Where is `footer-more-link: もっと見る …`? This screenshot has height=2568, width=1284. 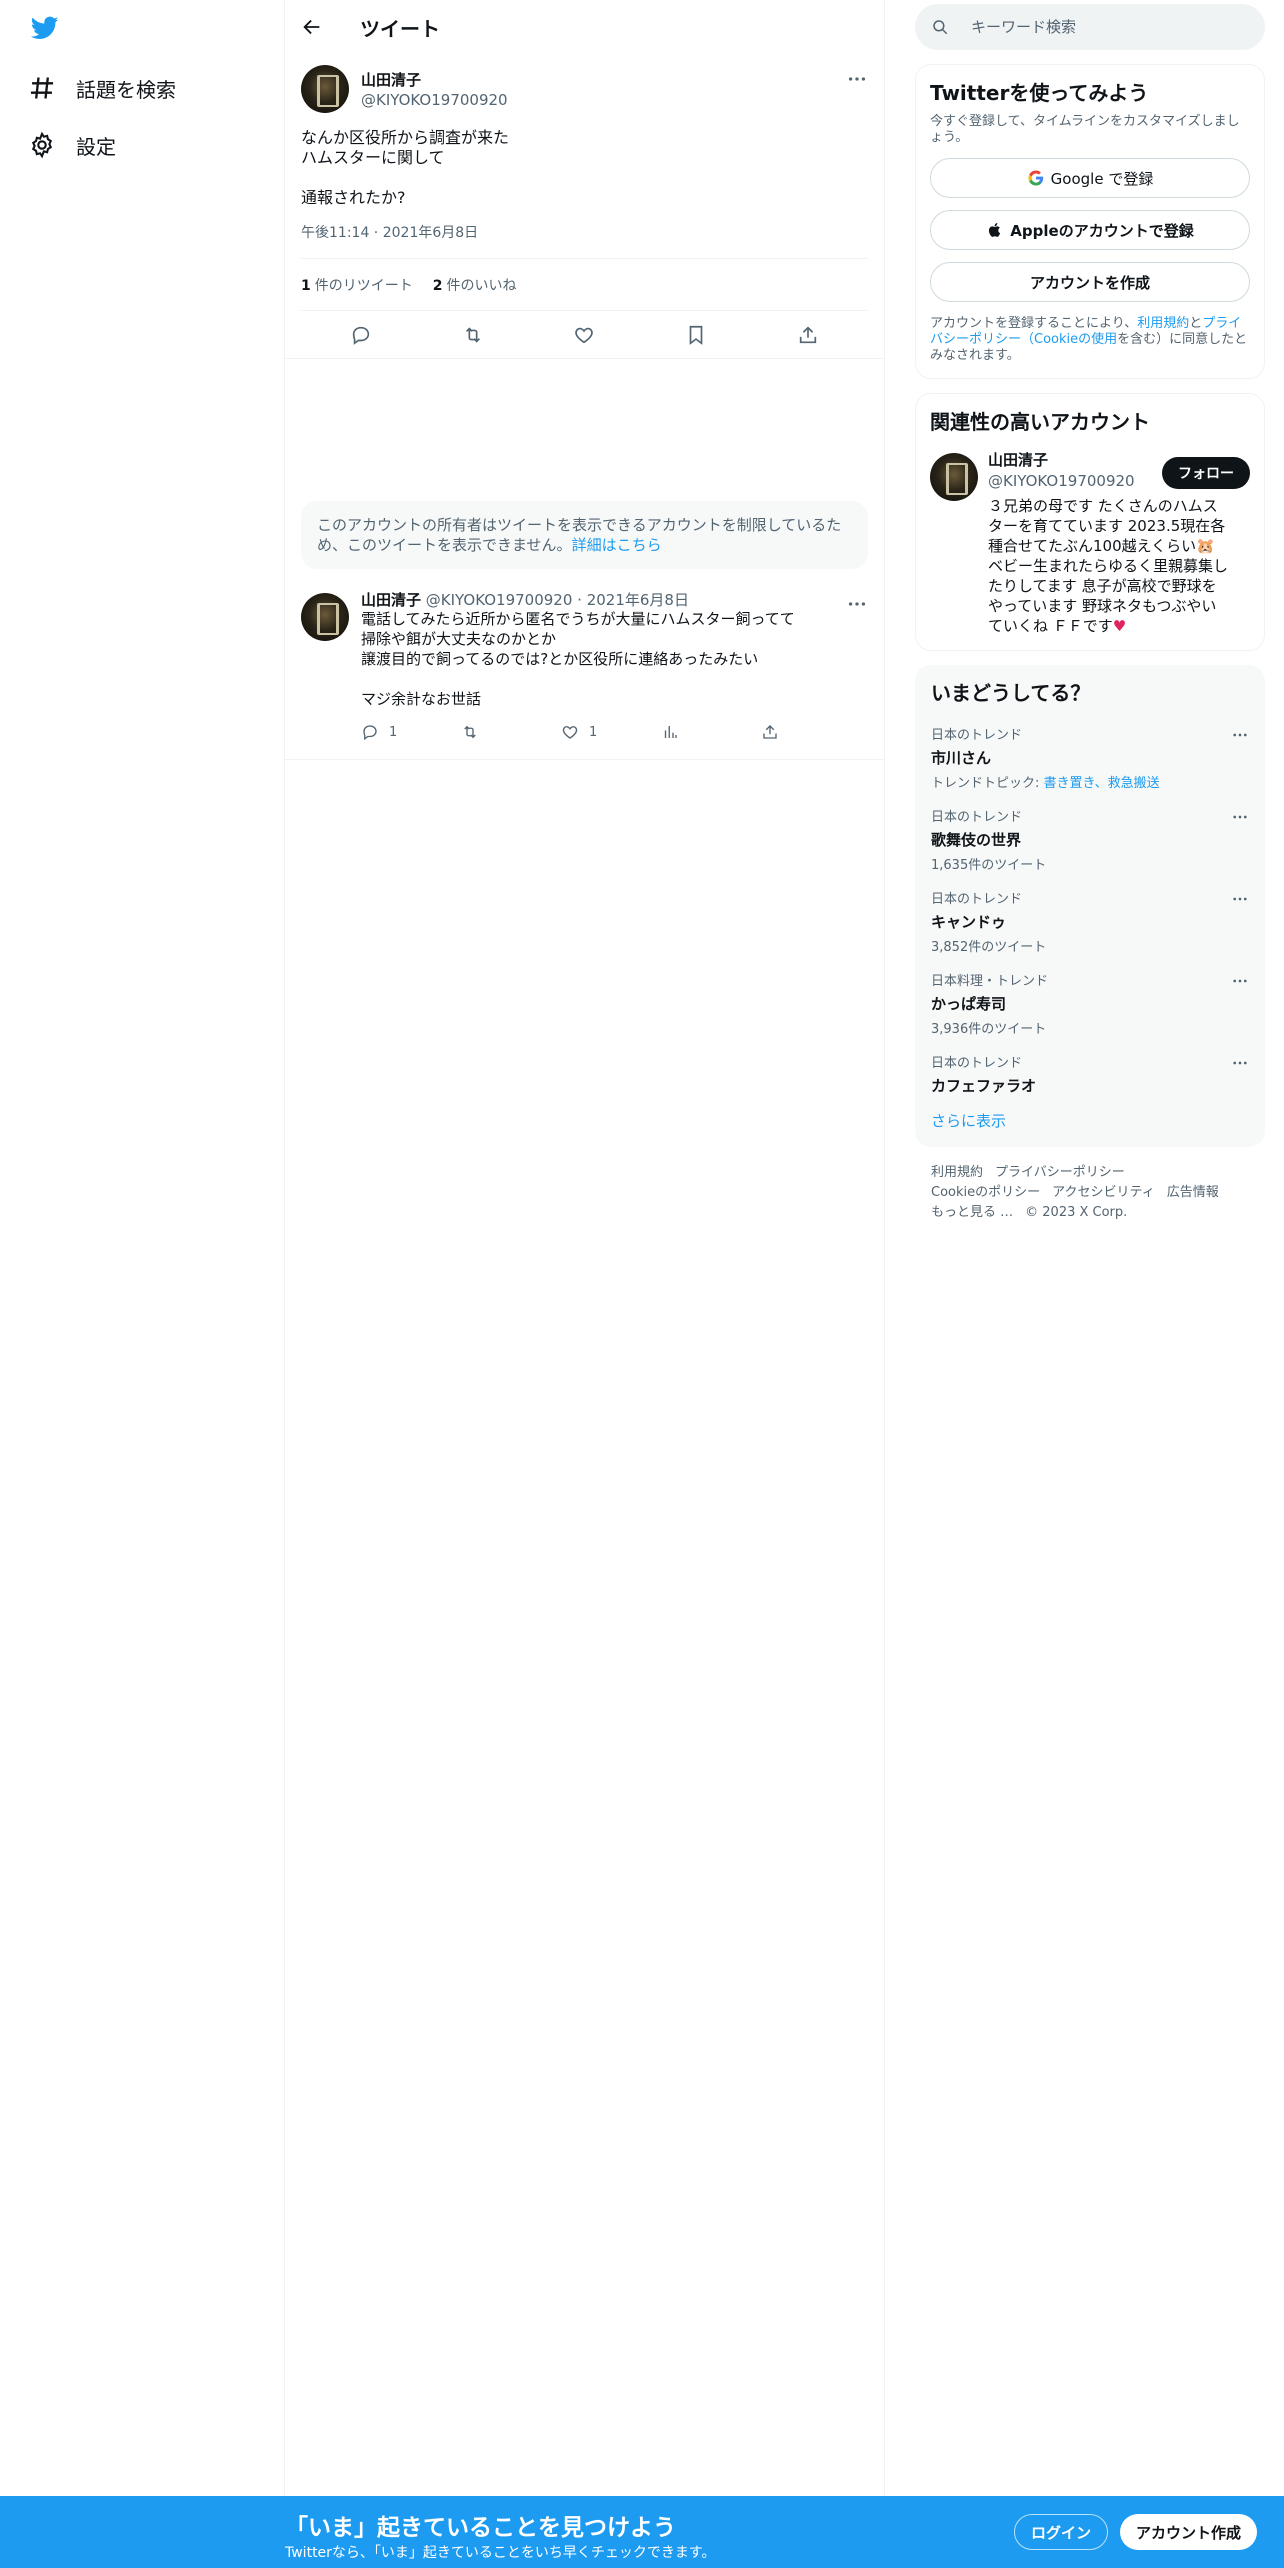
footer-more-link: もっと見る … is located at coordinates (972, 1212).